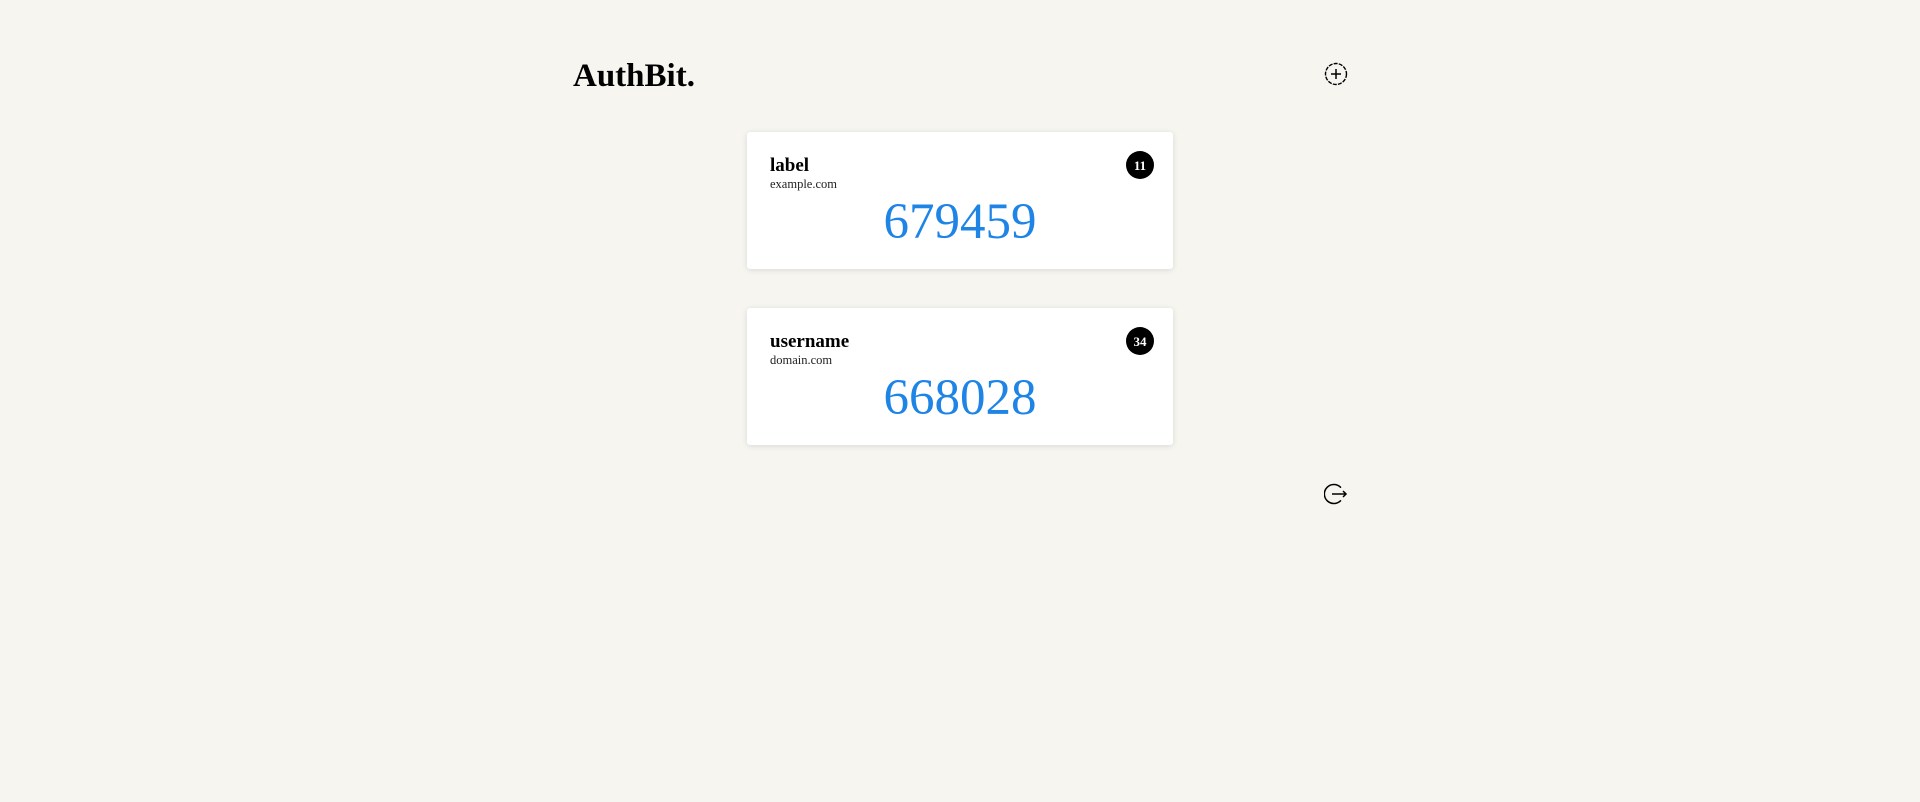 The width and height of the screenshot is (1920, 802). I want to click on account-domain: example.com, so click(803, 184).